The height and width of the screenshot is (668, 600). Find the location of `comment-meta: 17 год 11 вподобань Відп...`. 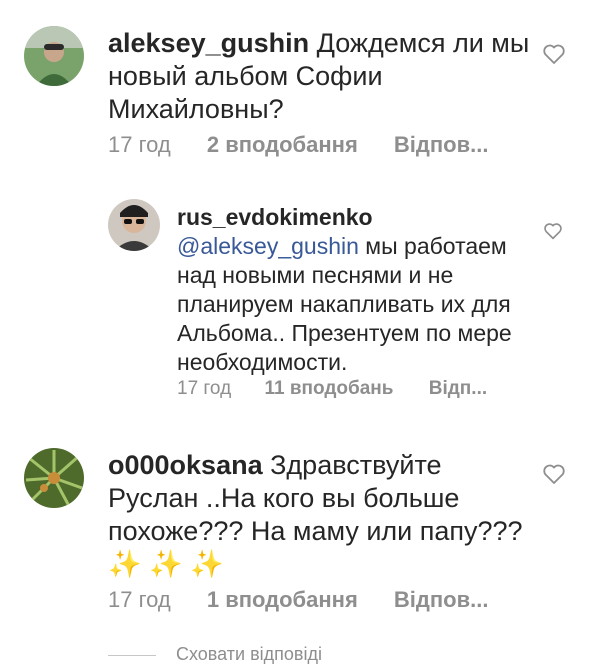

comment-meta: 17 год 11 вподобань Відп... is located at coordinates (332, 389).